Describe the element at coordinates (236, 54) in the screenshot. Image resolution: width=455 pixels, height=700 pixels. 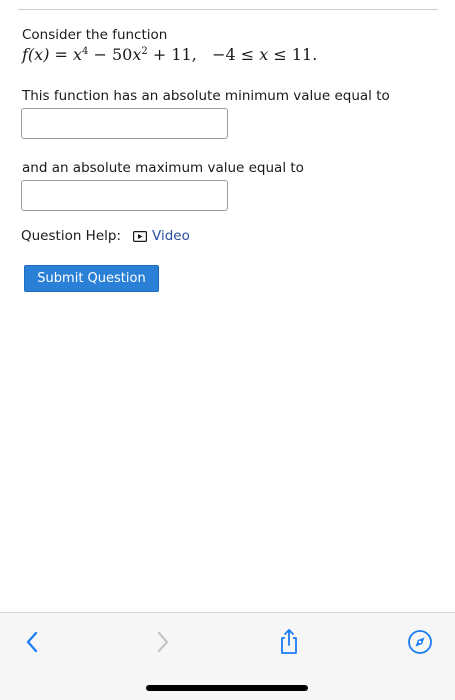
I see `formula-domain-left: −4 ≤` at that location.